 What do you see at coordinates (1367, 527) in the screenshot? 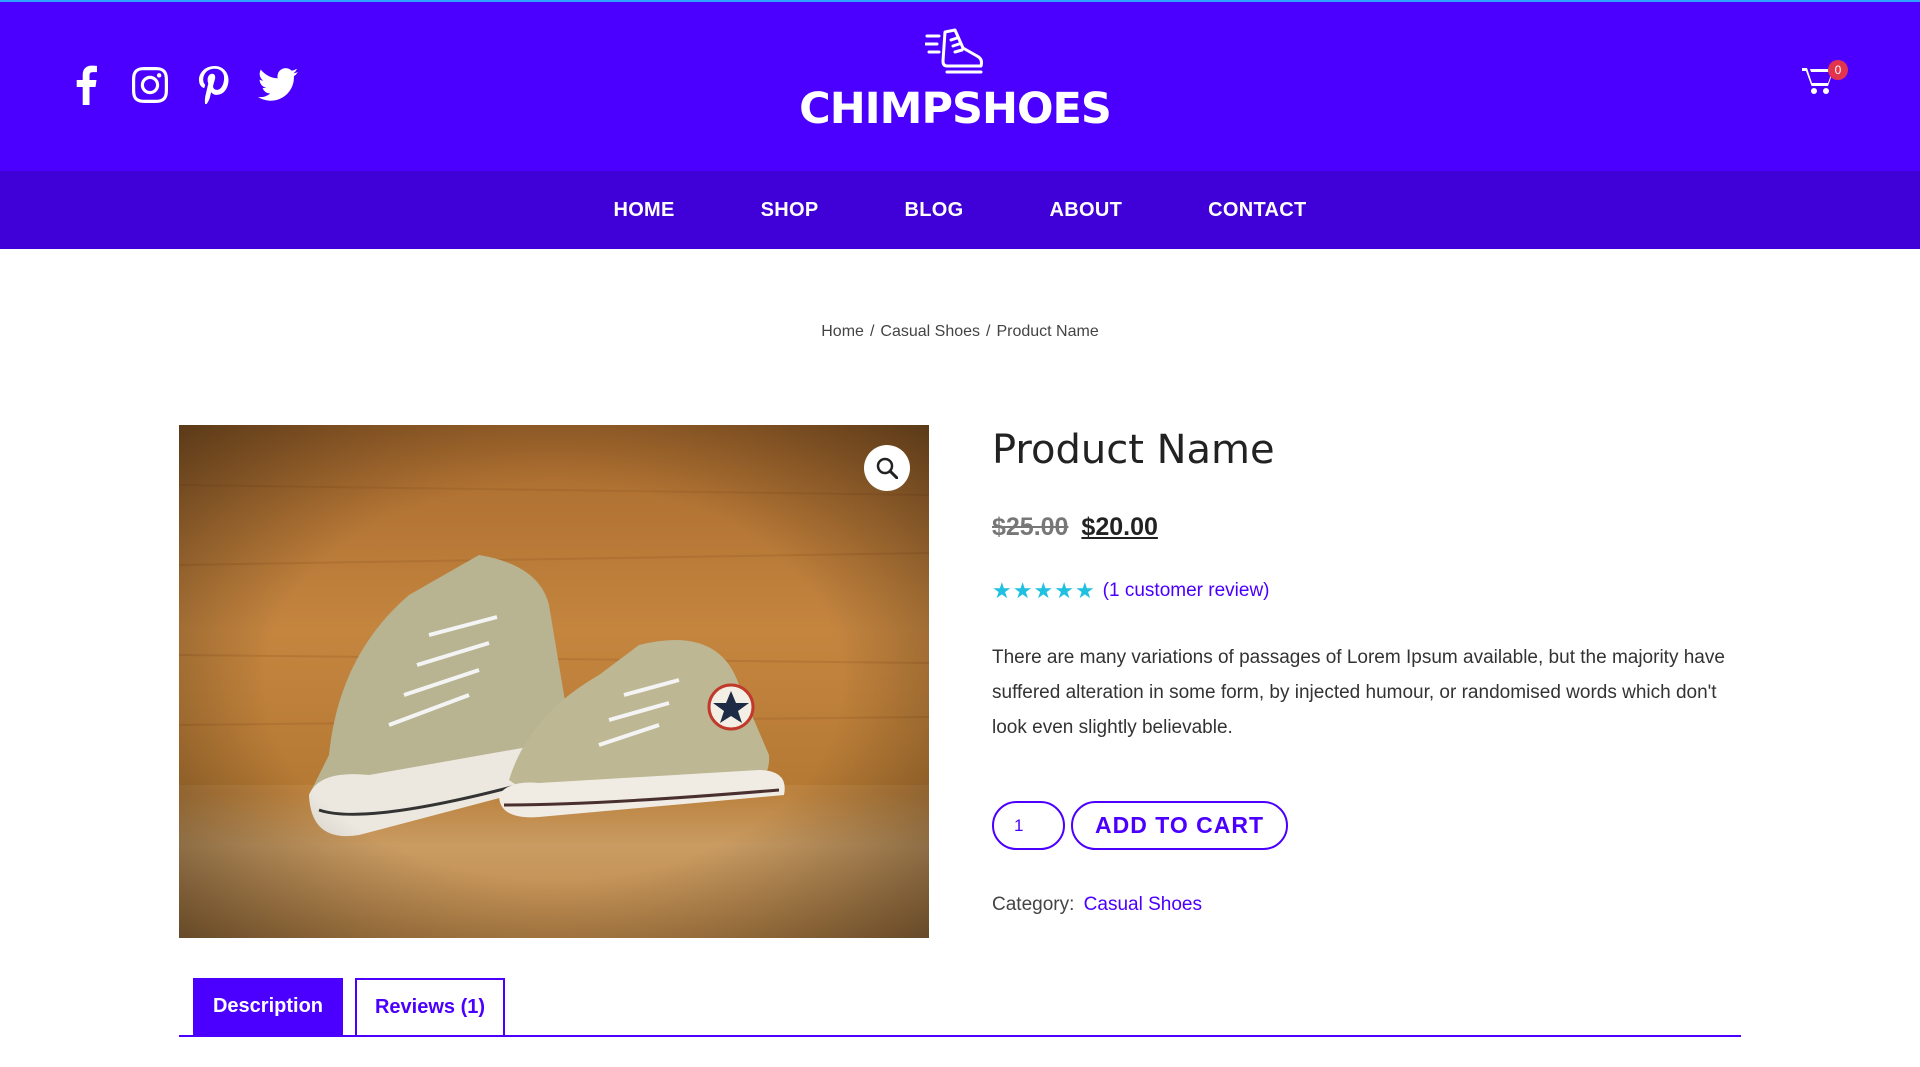
I see `price: $25.00 $20.00` at bounding box center [1367, 527].